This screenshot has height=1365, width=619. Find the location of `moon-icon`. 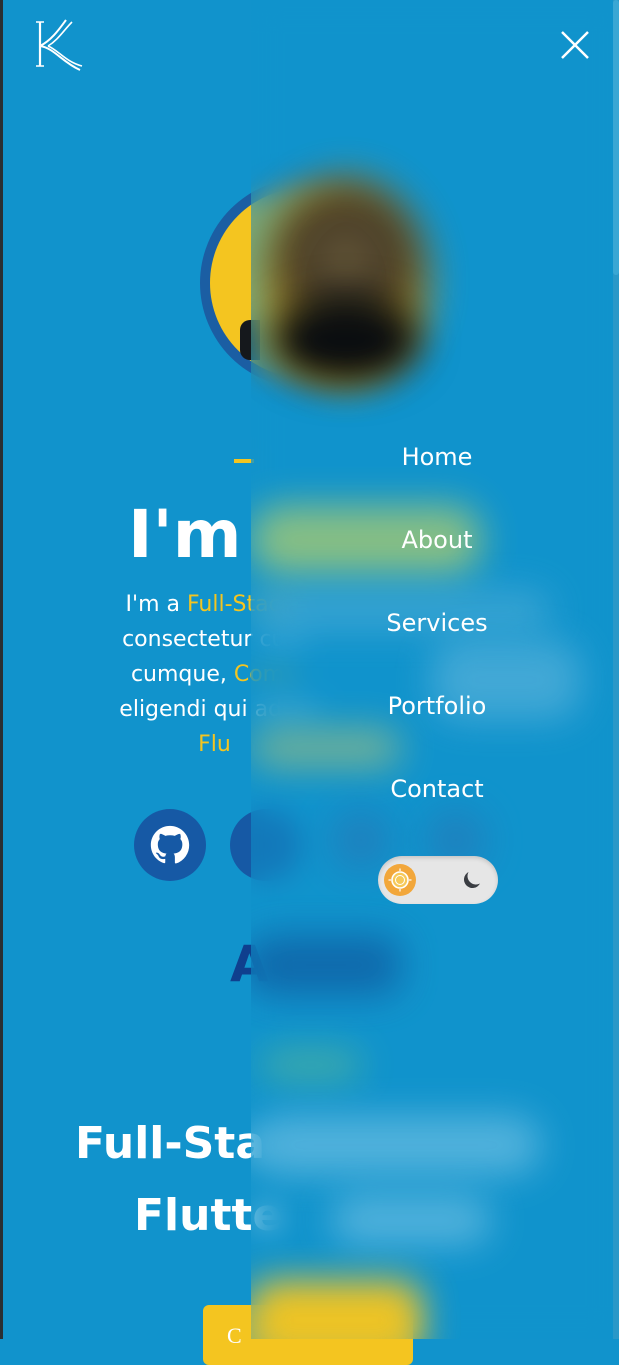

moon-icon is located at coordinates (472, 880).